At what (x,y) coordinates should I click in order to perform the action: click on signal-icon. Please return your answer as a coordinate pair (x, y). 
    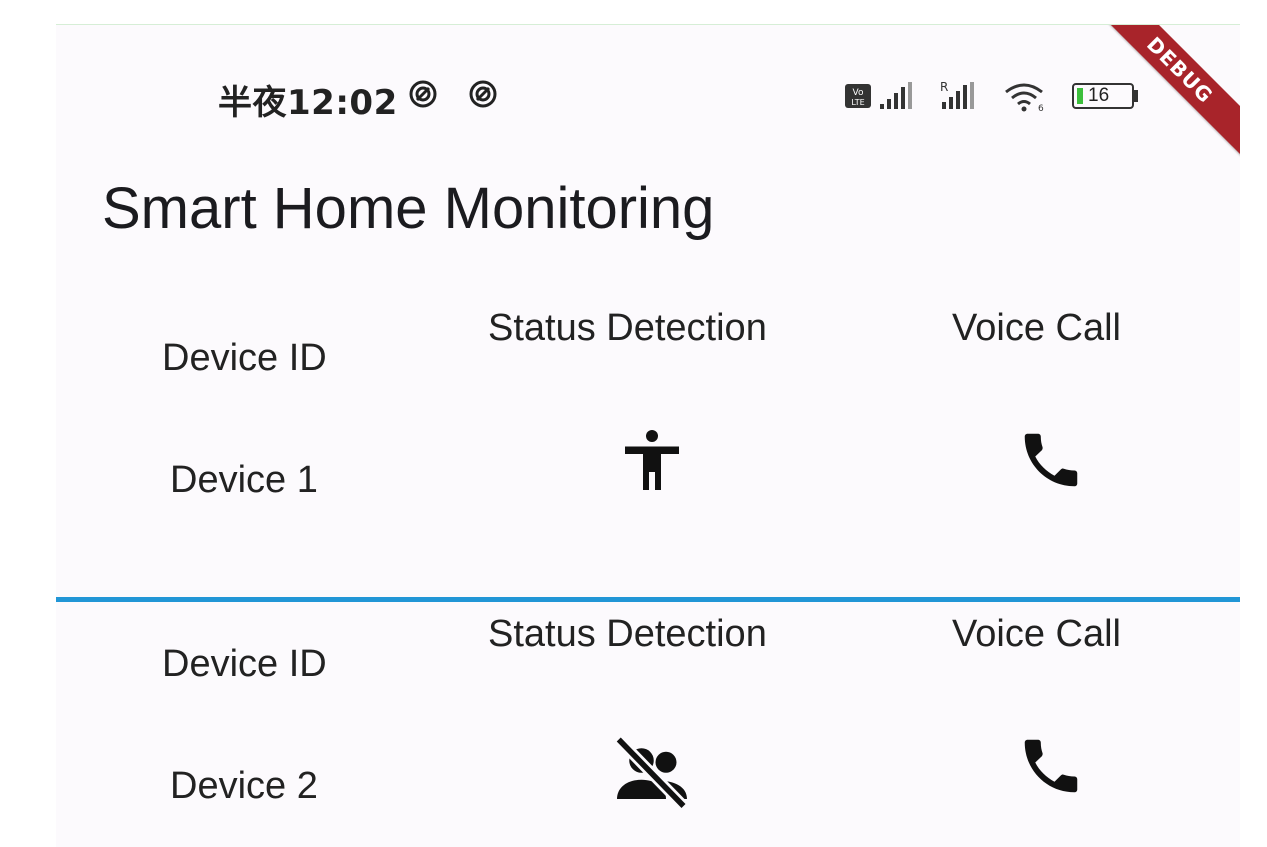
    Looking at the image, I should click on (896, 95).